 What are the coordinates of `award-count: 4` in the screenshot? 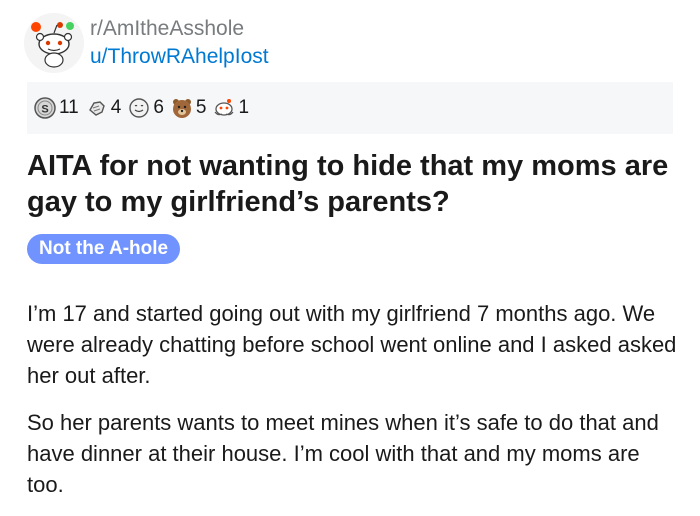 It's located at (116, 107).